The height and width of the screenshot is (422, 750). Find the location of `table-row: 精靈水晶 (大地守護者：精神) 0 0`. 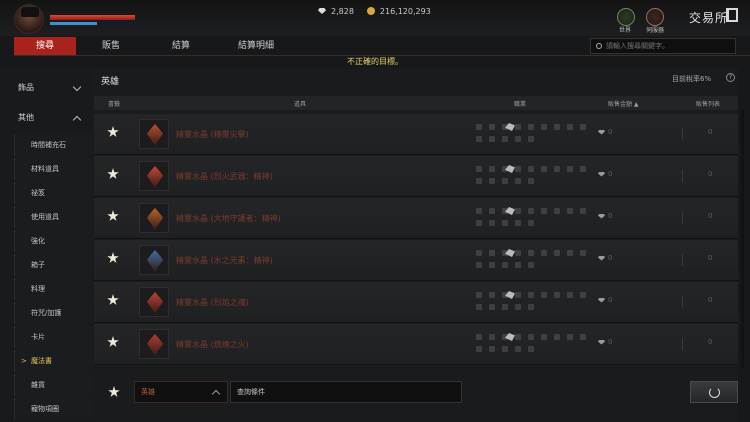

table-row: 精靈水晶 (大地守護者：精神) 0 0 is located at coordinates (416, 218).